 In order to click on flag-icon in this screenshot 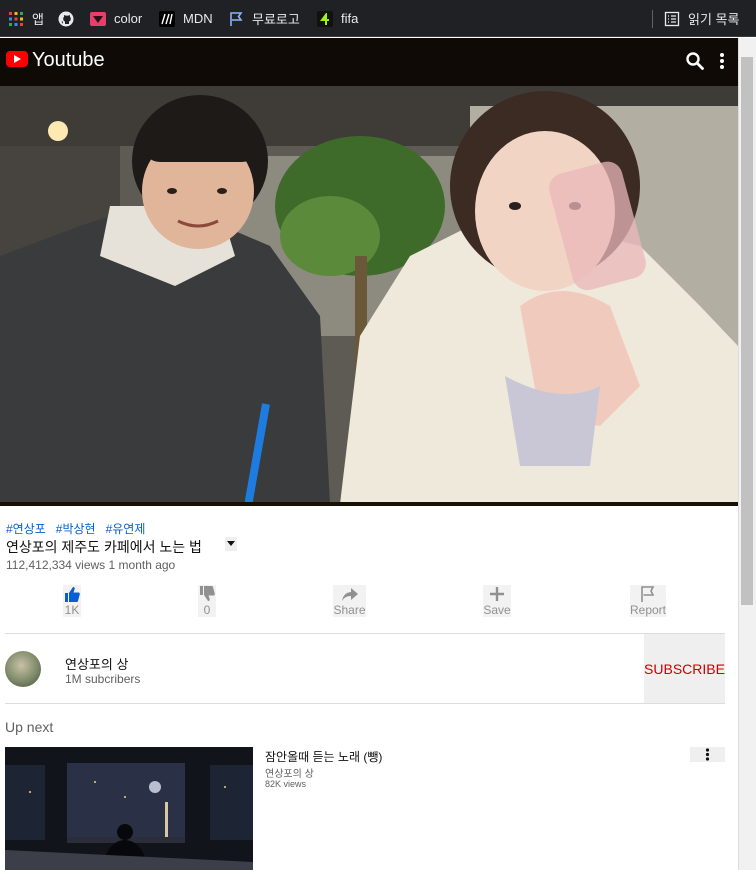, I will do `click(648, 594)`.